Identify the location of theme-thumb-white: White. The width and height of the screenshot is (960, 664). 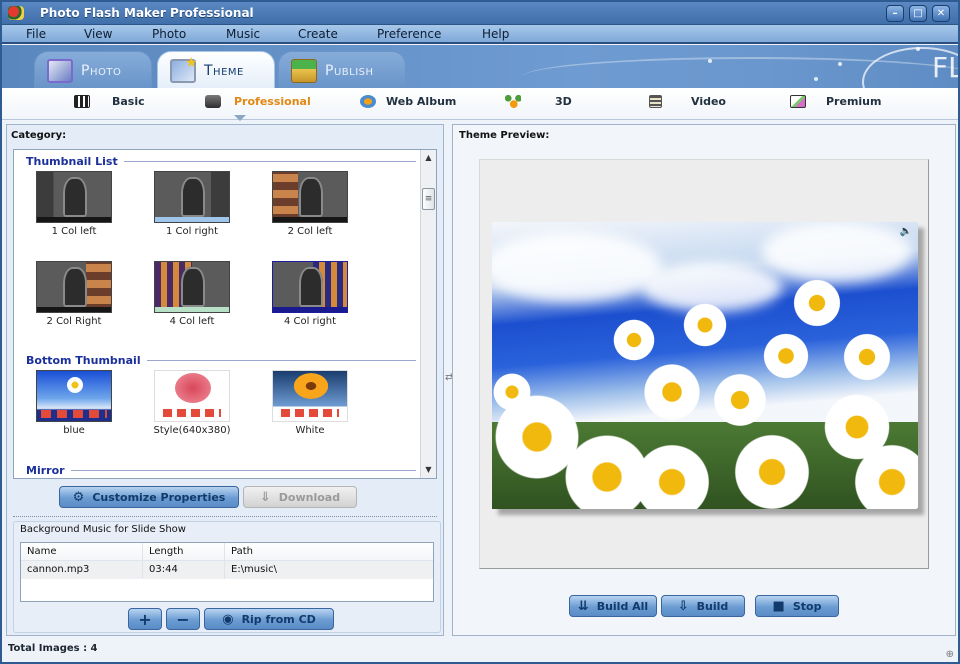
(310, 403).